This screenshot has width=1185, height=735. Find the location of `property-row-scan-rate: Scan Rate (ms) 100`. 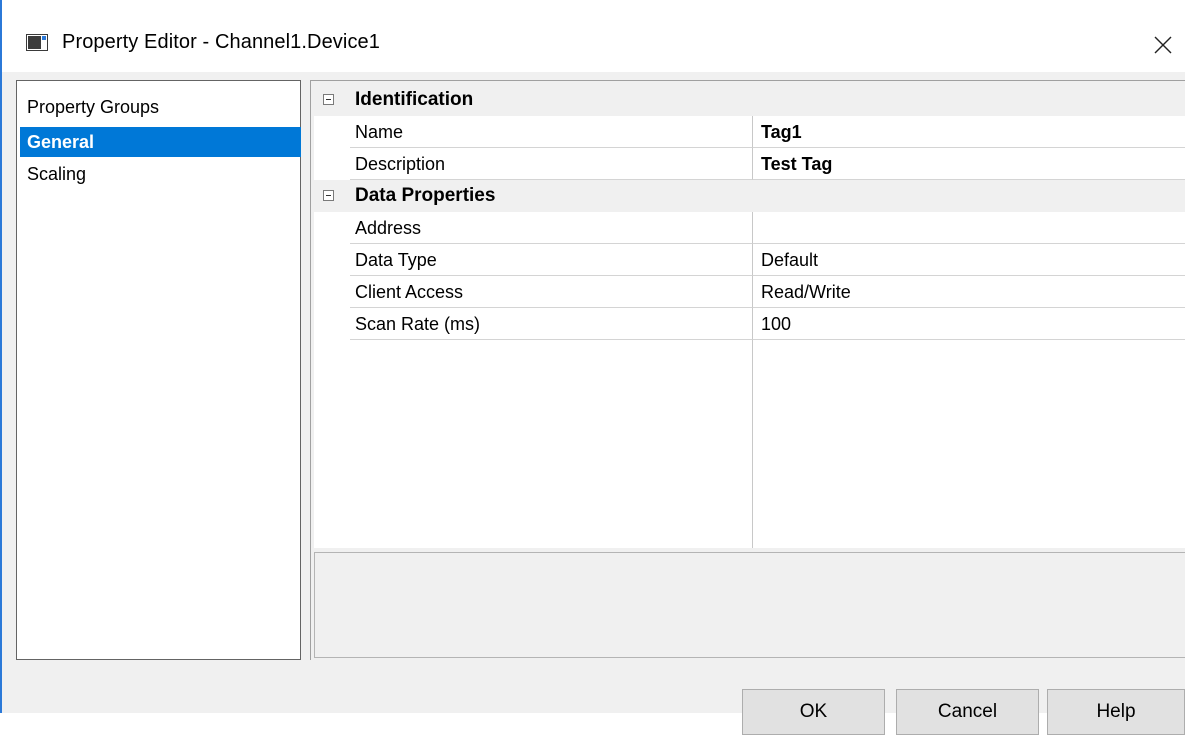

property-row-scan-rate: Scan Rate (ms) 100 is located at coordinates (749, 324).